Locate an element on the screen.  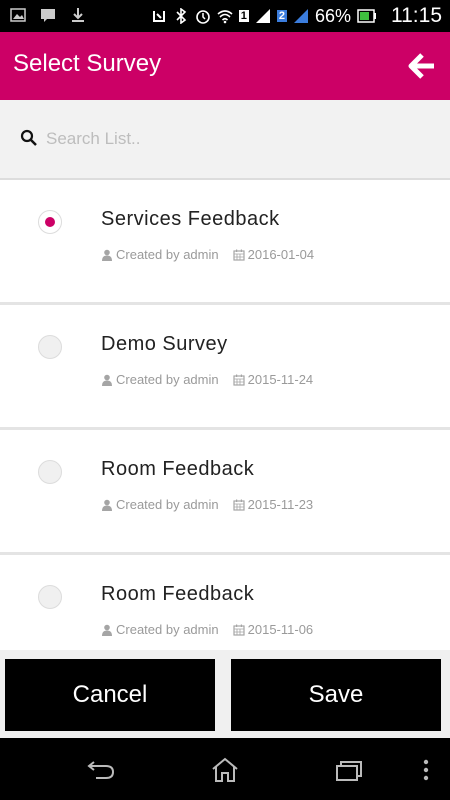
overflow-menu-icon is located at coordinates (426, 770).